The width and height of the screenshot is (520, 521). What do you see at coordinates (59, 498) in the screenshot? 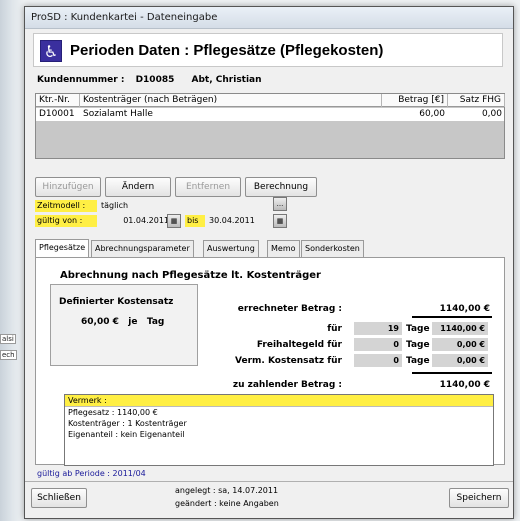
I see `close-button: Schließen` at bounding box center [59, 498].